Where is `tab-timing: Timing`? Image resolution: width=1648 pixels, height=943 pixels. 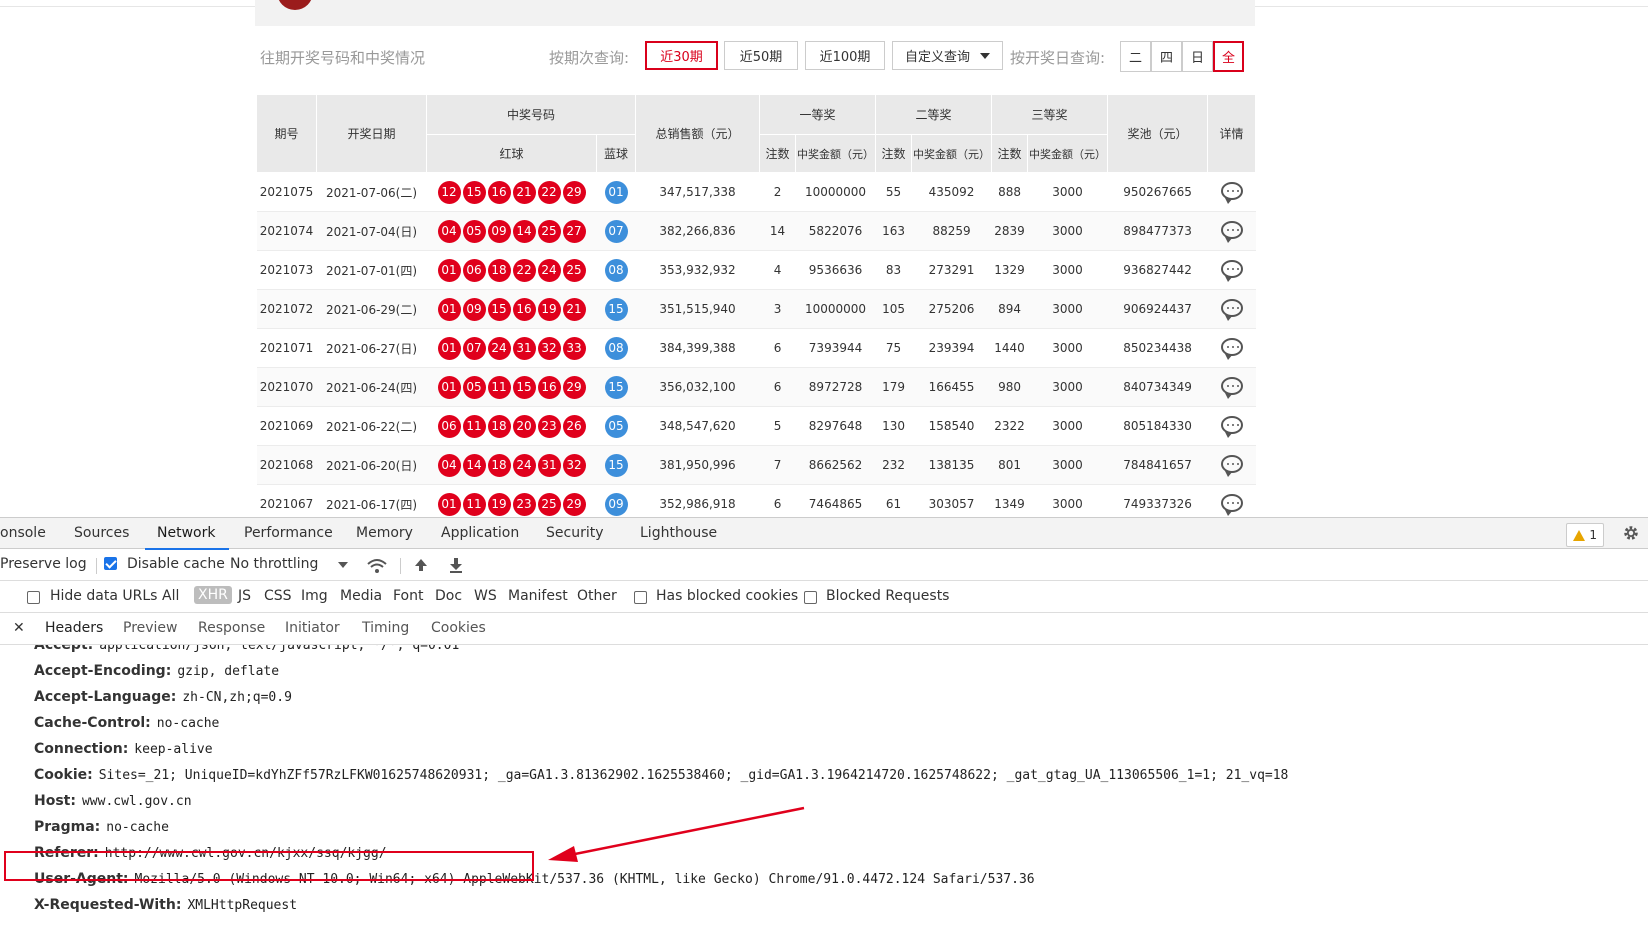
tab-timing: Timing is located at coordinates (385, 628).